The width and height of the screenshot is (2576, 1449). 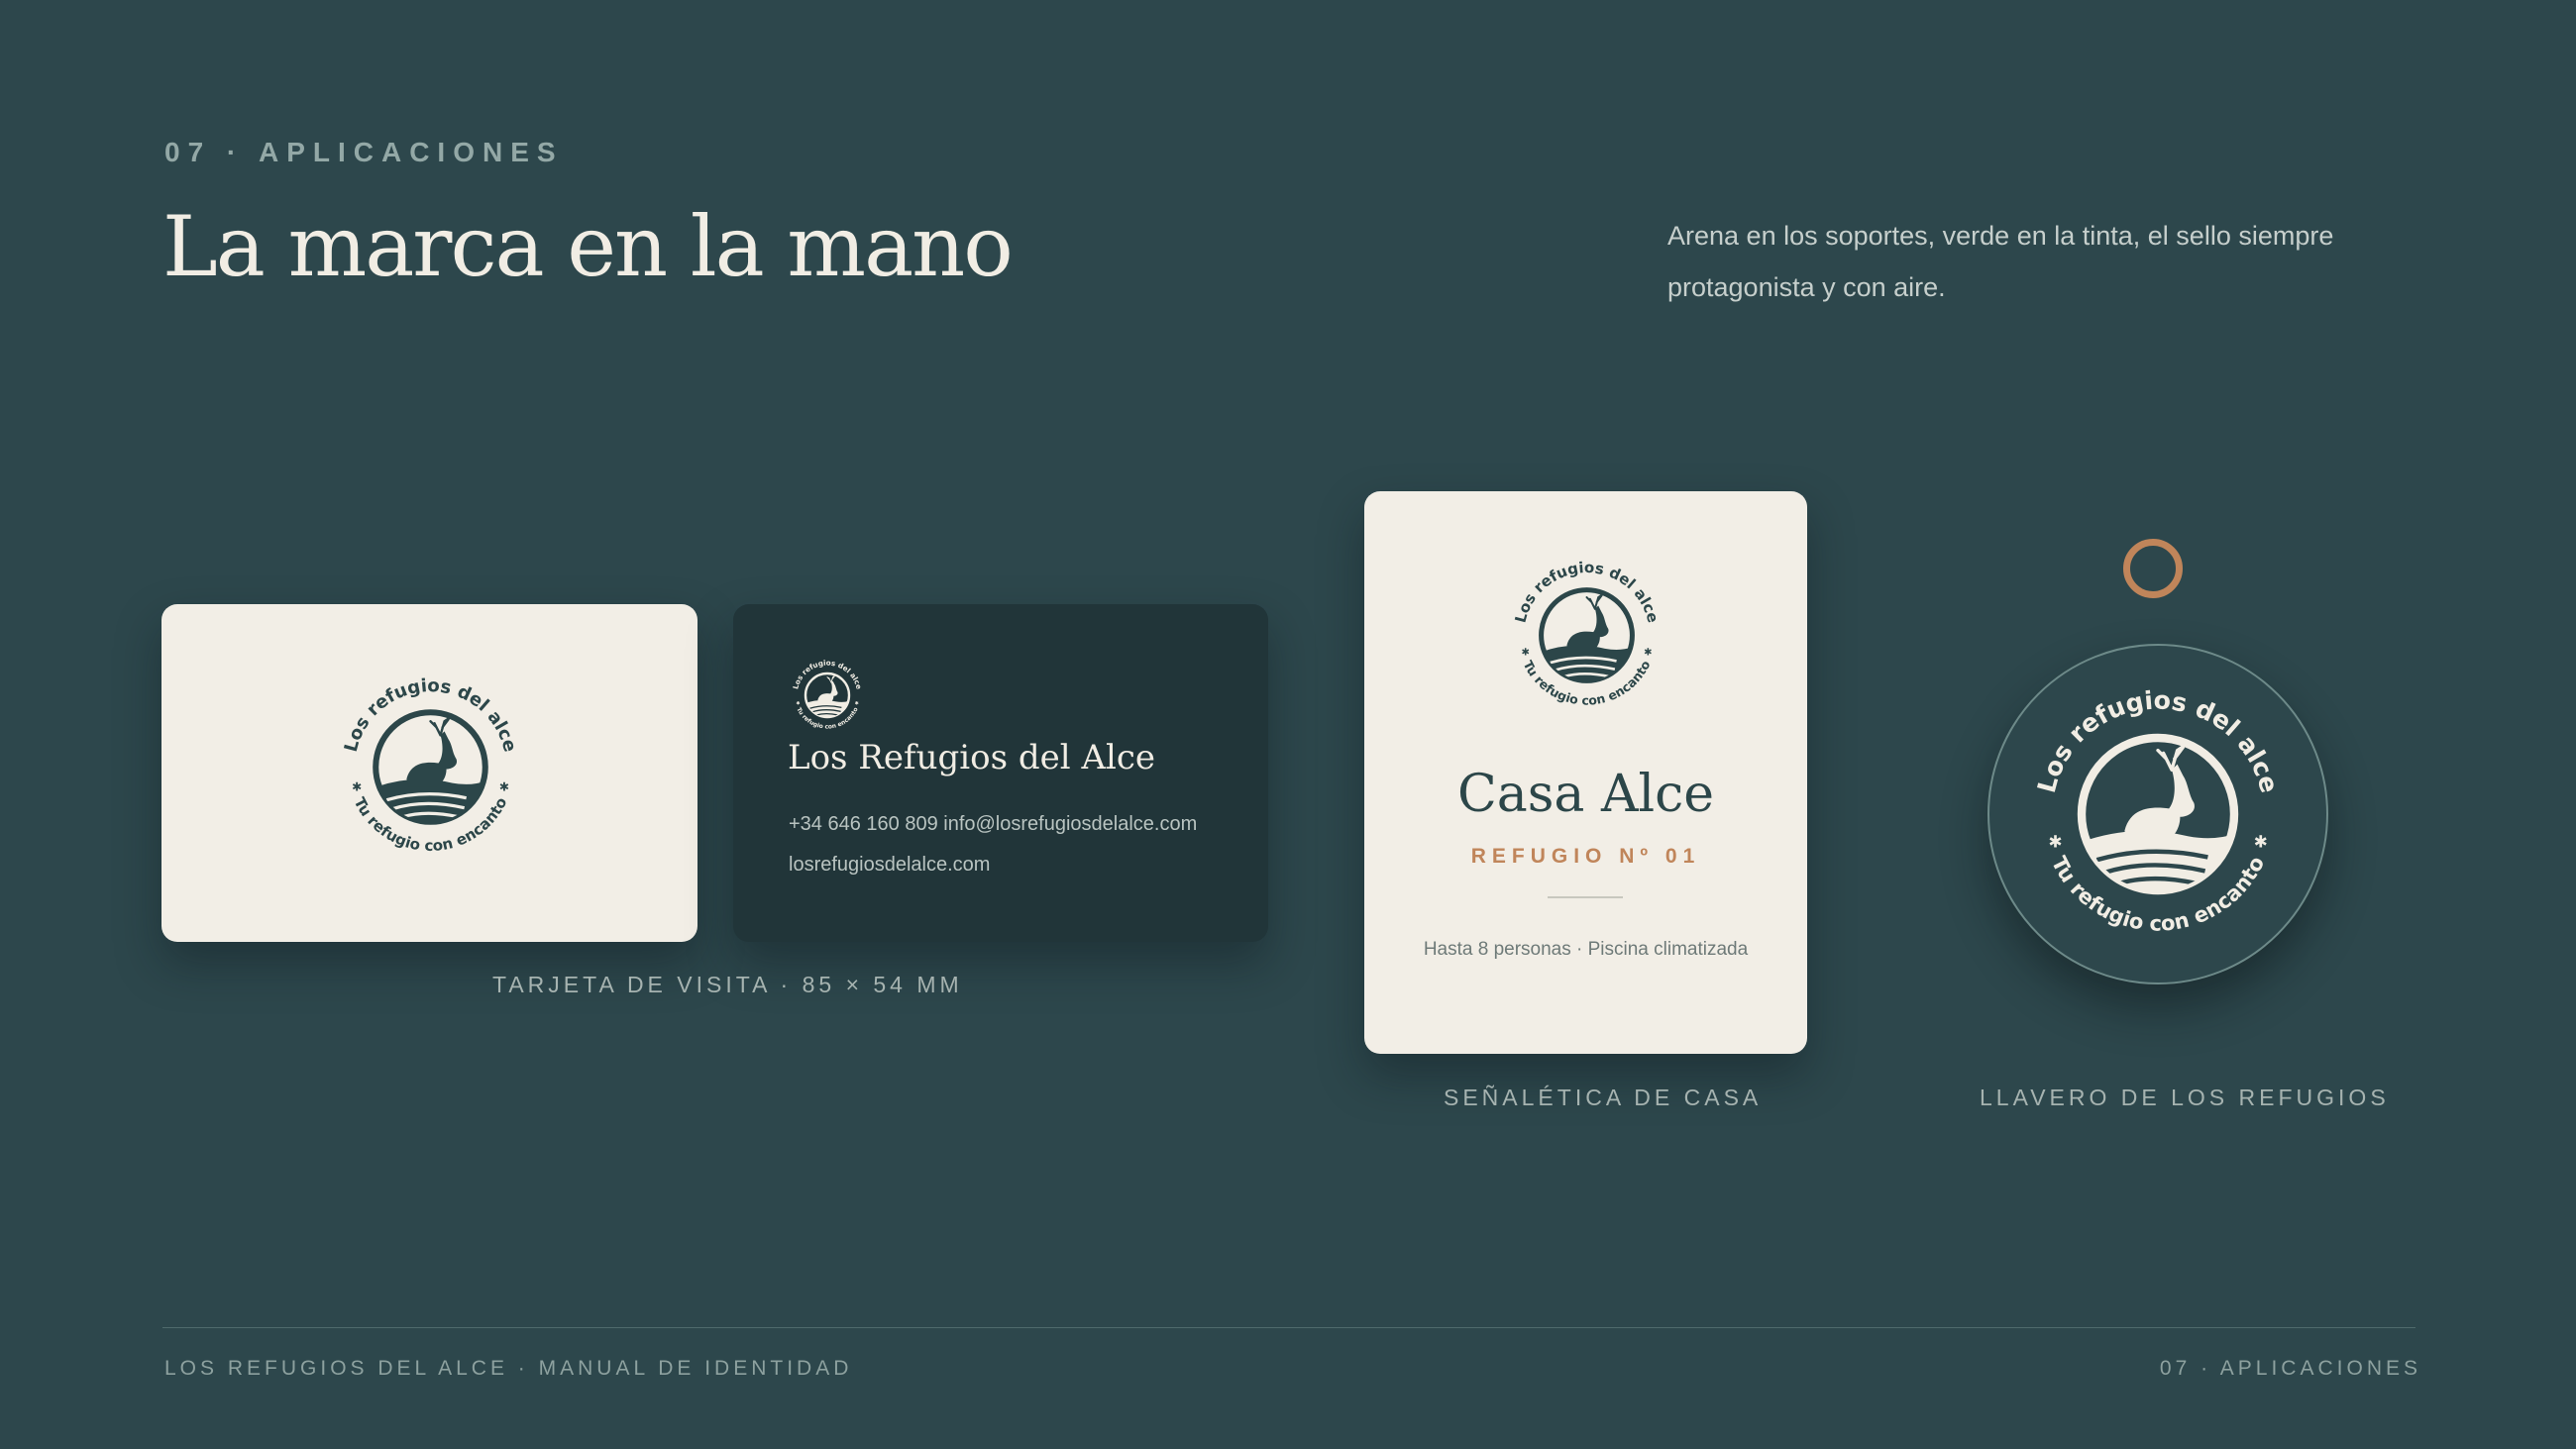 I want to click on business-card-front, so click(x=430, y=773).